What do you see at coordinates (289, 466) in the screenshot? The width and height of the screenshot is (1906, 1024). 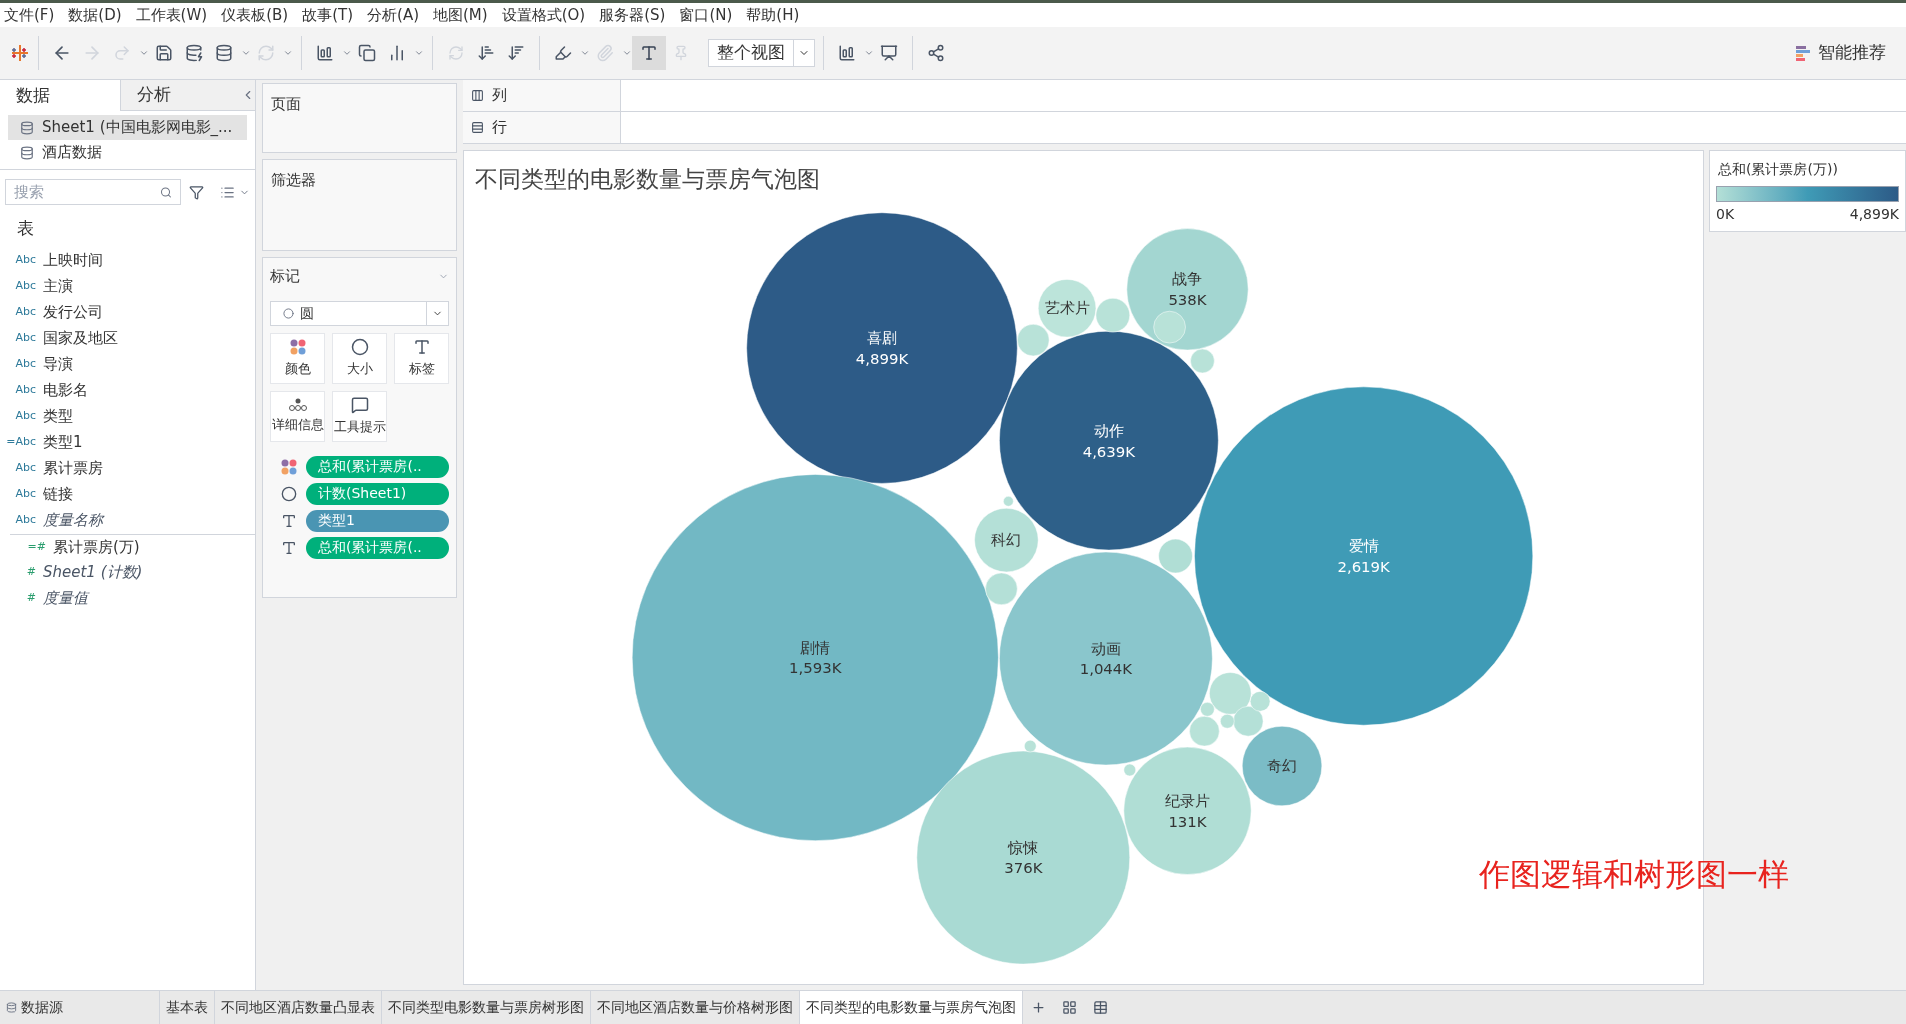 I see `color-dots-icon` at bounding box center [289, 466].